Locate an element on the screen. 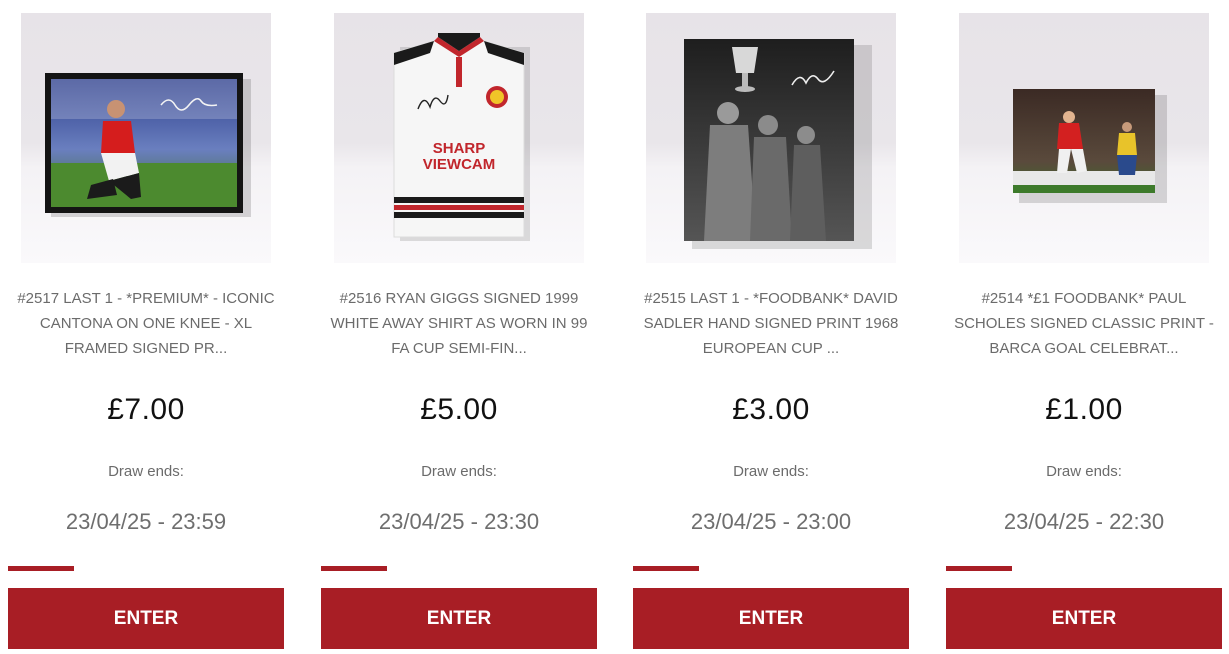 The image size is (1229, 654). draw-end-date: 23/04/25 - 23:00 is located at coordinates (771, 521).